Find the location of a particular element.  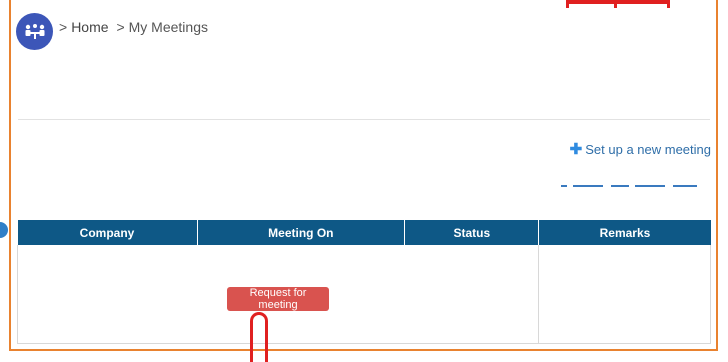

breadcrumb: > Home > My Meetings is located at coordinates (135, 27).